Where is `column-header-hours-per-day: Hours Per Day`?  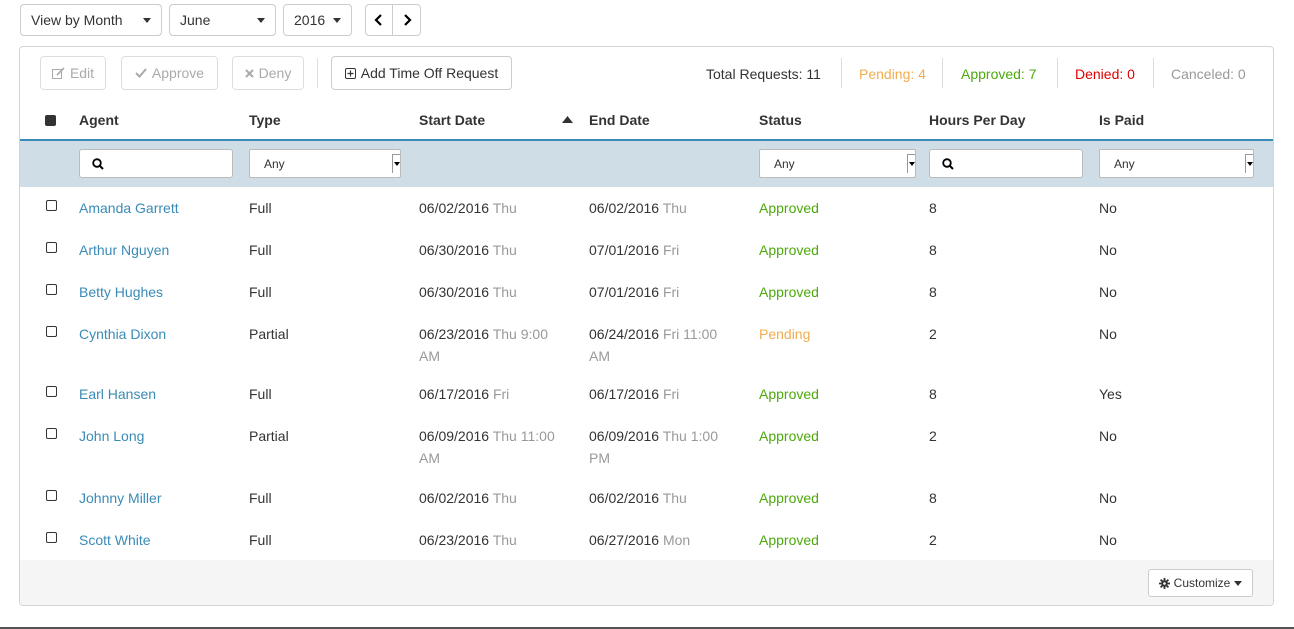 column-header-hours-per-day: Hours Per Day is located at coordinates (977, 119).